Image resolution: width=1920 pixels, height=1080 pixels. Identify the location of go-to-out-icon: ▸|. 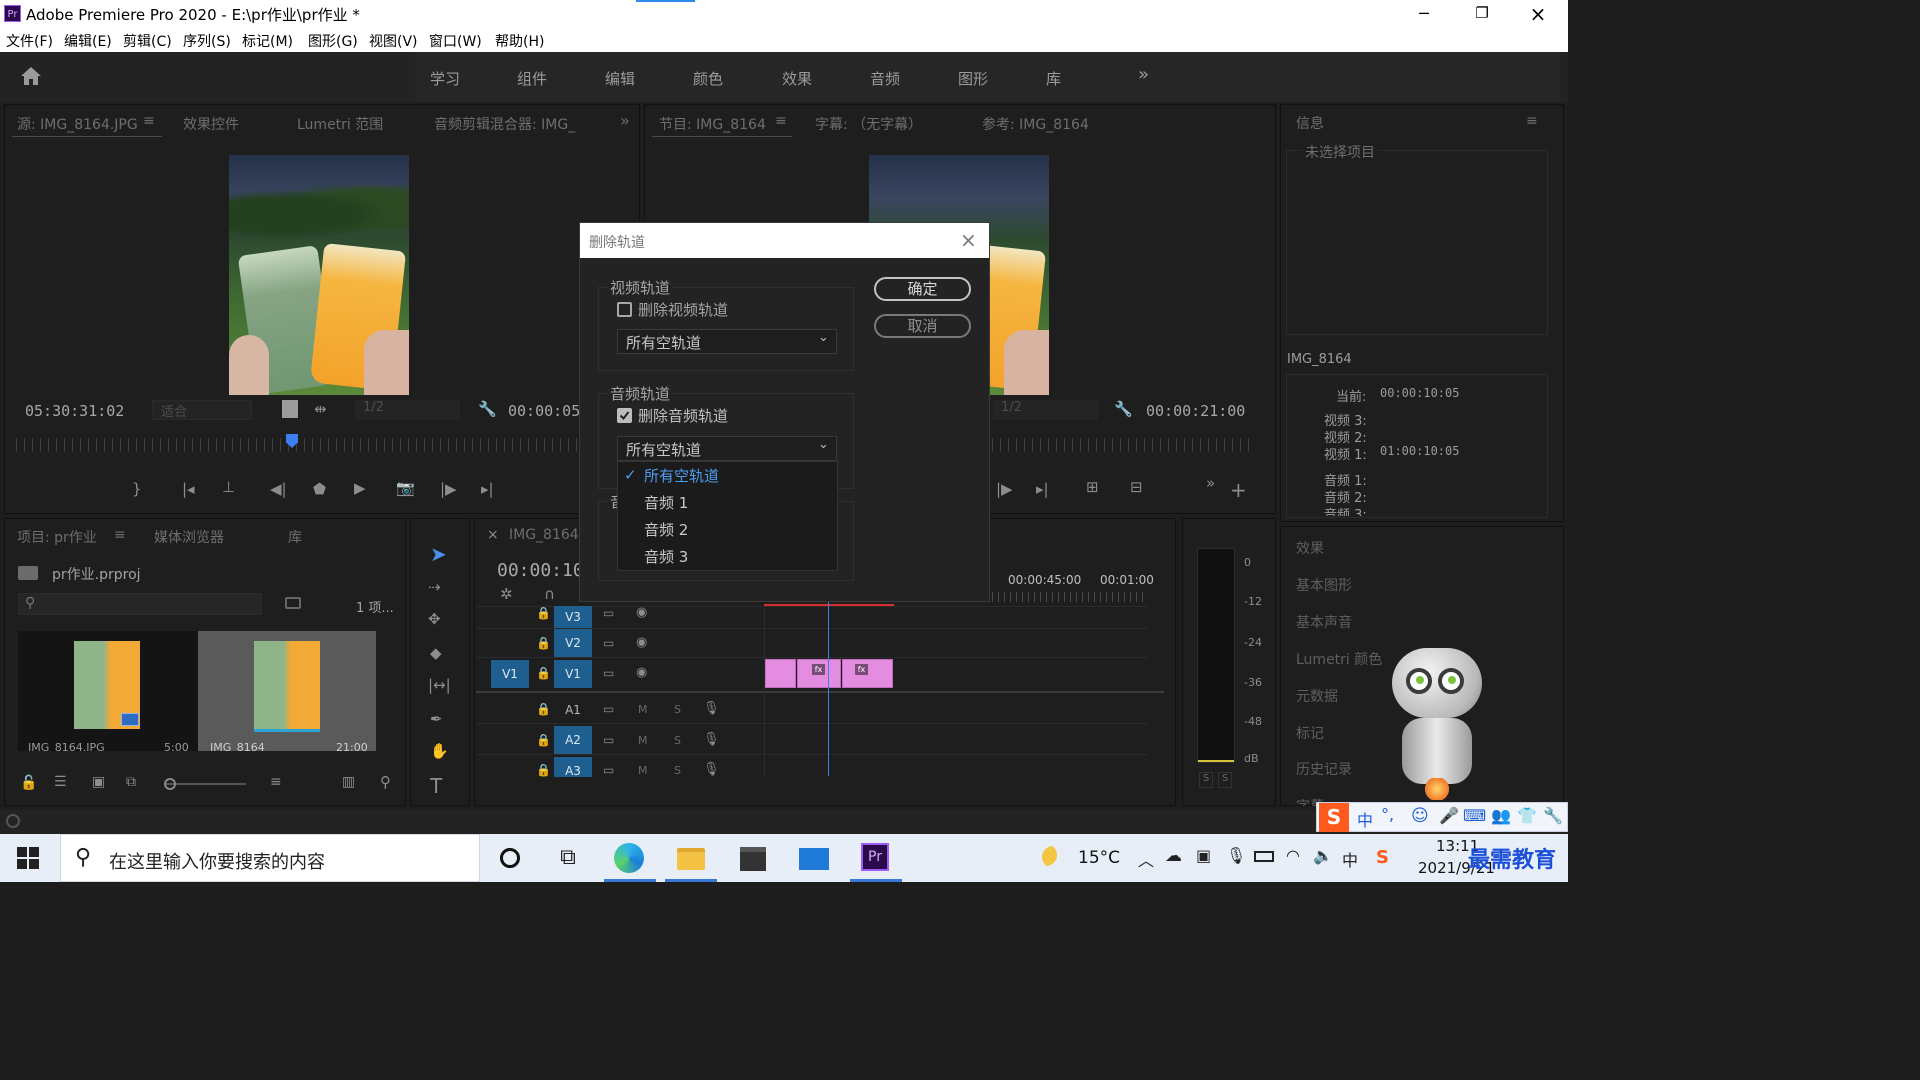
(487, 489).